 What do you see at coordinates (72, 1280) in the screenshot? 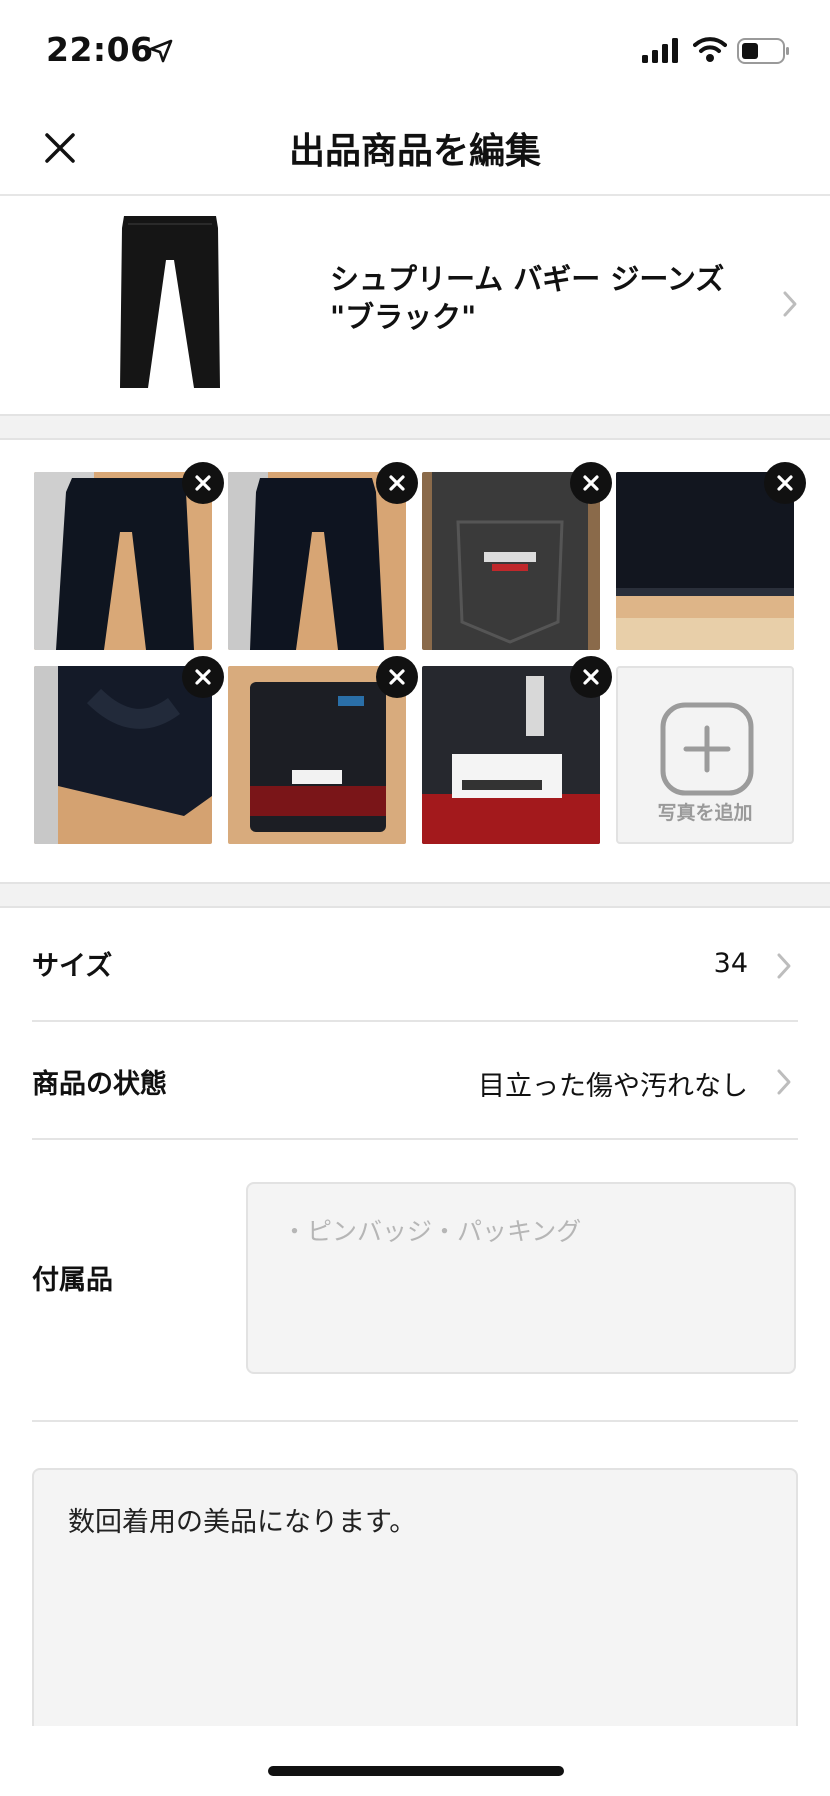
I see `accessories-label: 付属品` at bounding box center [72, 1280].